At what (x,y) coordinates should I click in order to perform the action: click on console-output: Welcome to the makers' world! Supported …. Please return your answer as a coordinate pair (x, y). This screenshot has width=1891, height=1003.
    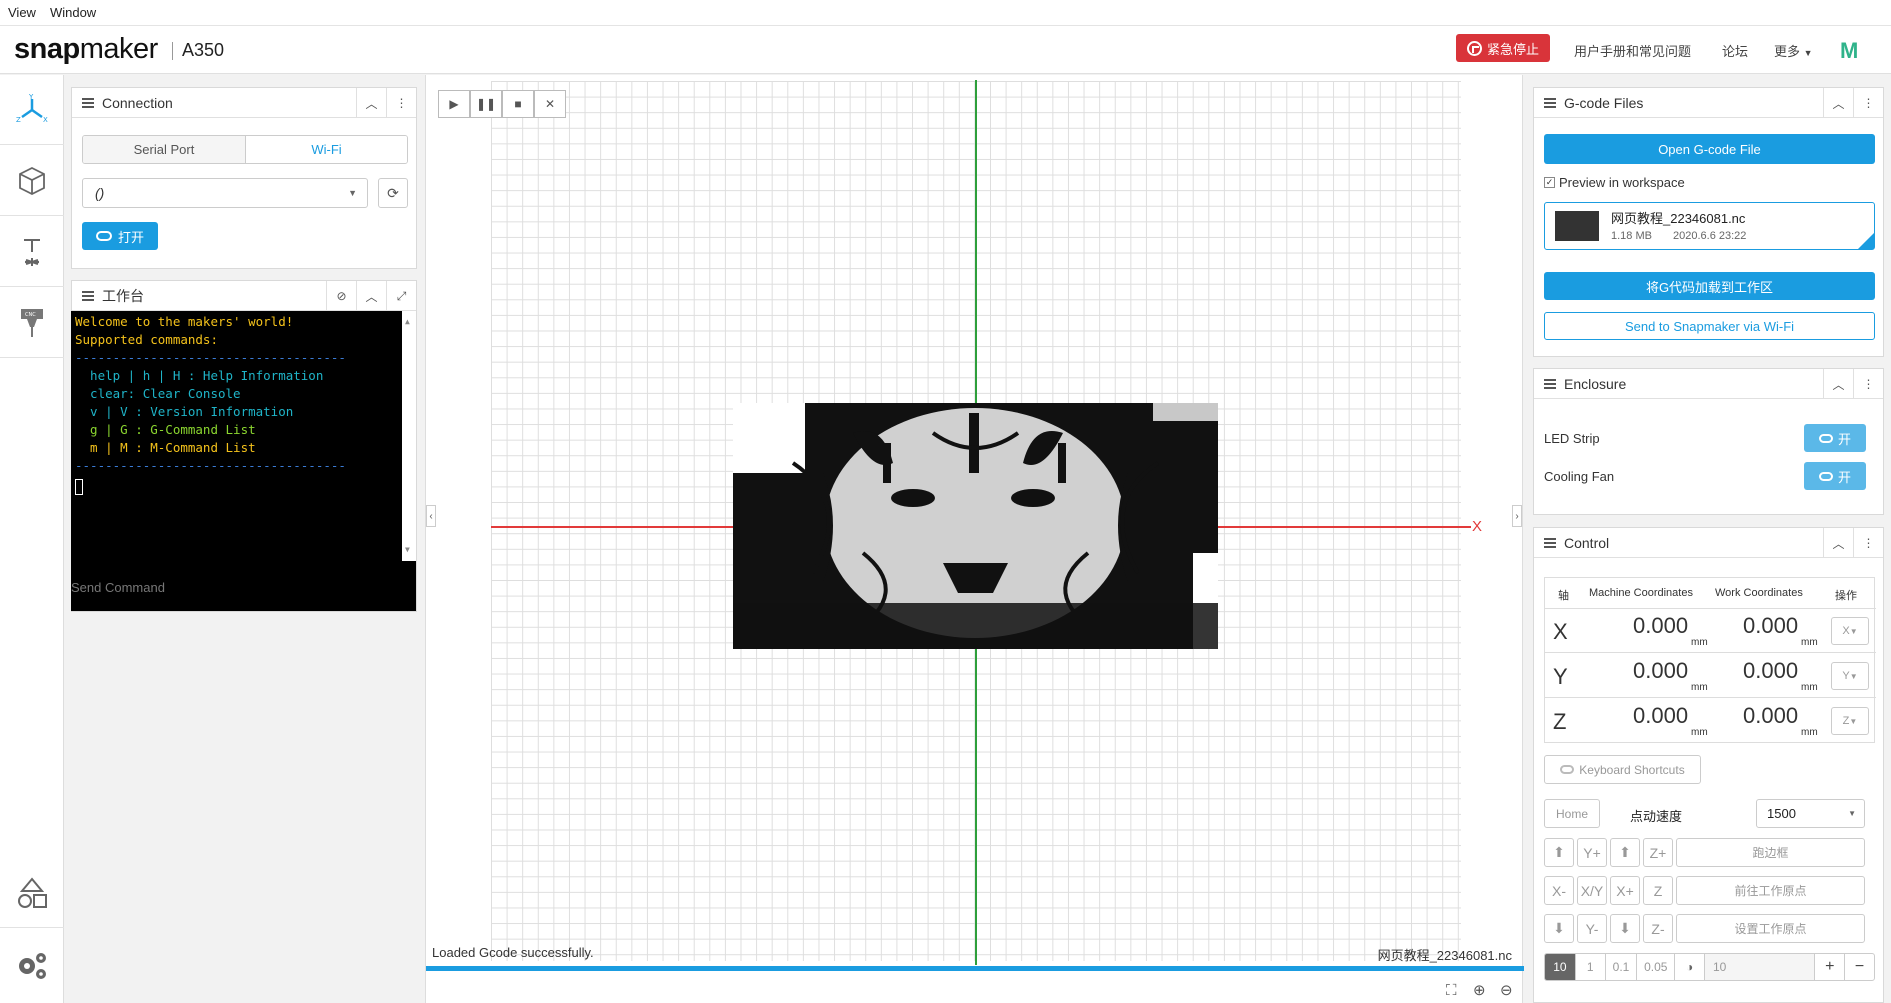
    Looking at the image, I should click on (243, 461).